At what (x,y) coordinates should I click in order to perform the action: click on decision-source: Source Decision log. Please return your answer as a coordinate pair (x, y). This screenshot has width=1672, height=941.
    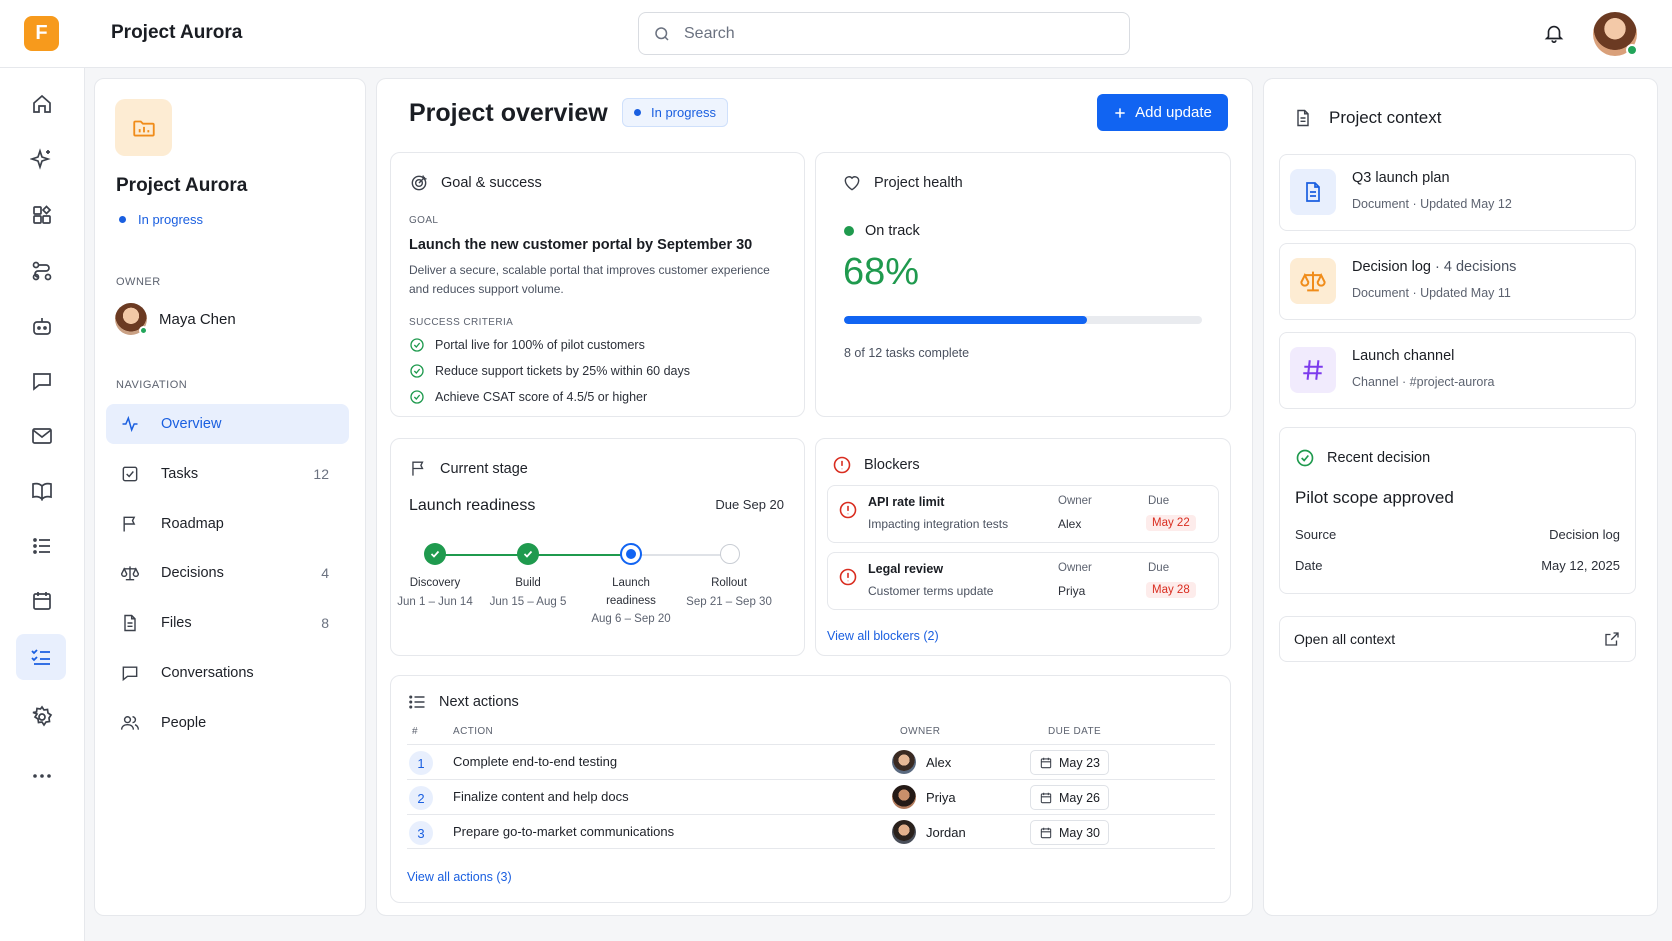
    Looking at the image, I should click on (1457, 534).